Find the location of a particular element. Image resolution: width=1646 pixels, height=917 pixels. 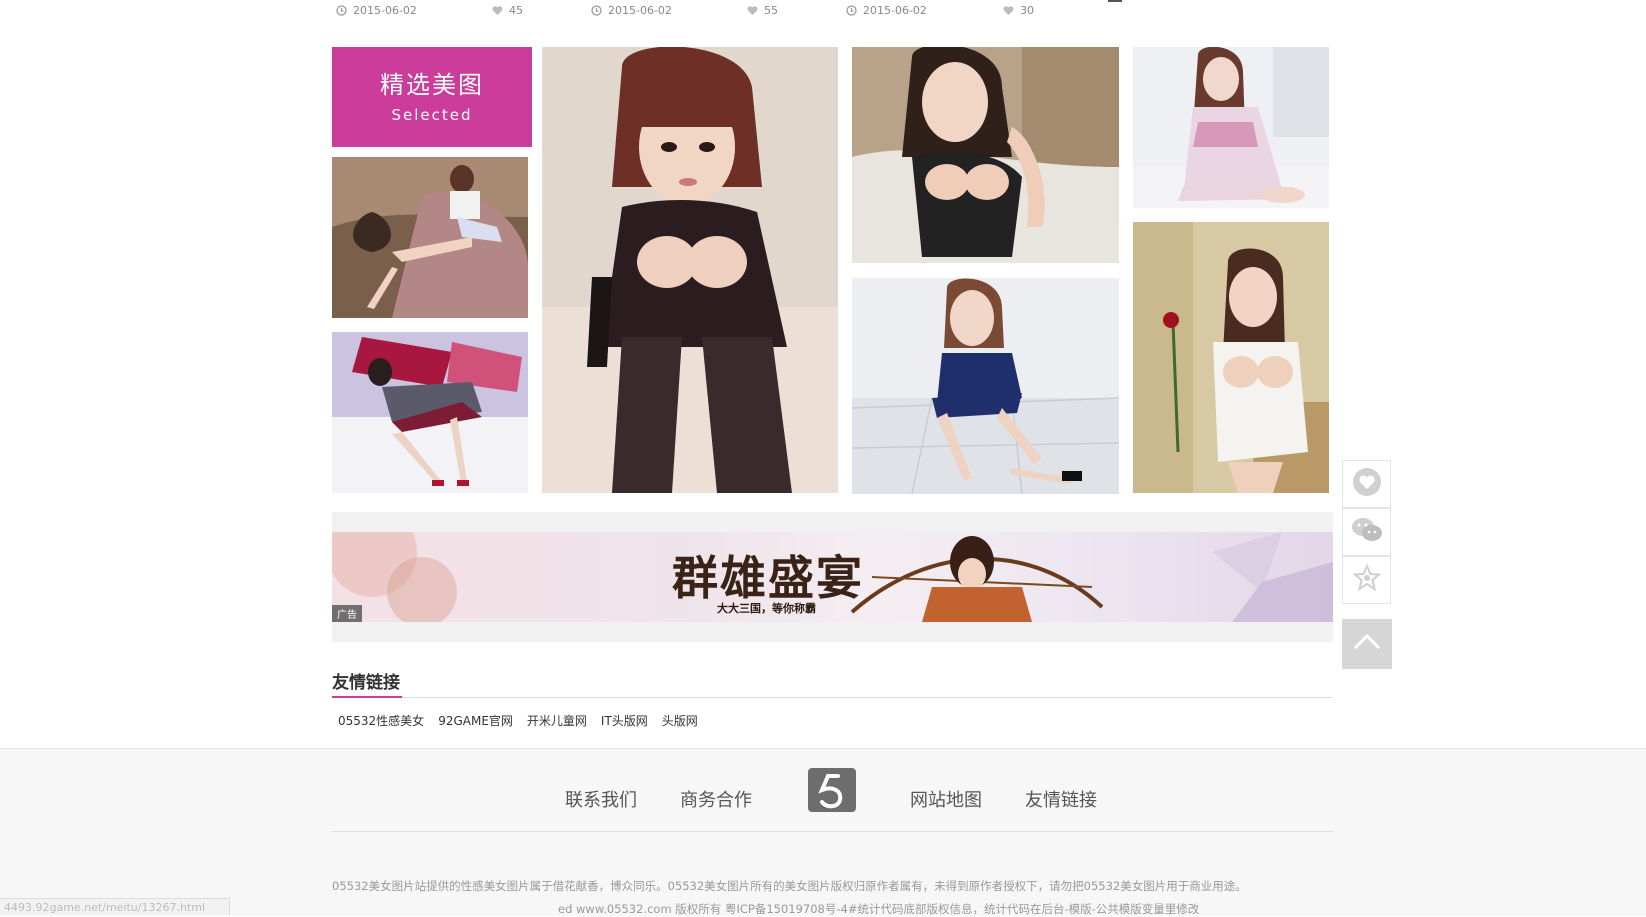

back-to-top-button is located at coordinates (1367, 644).